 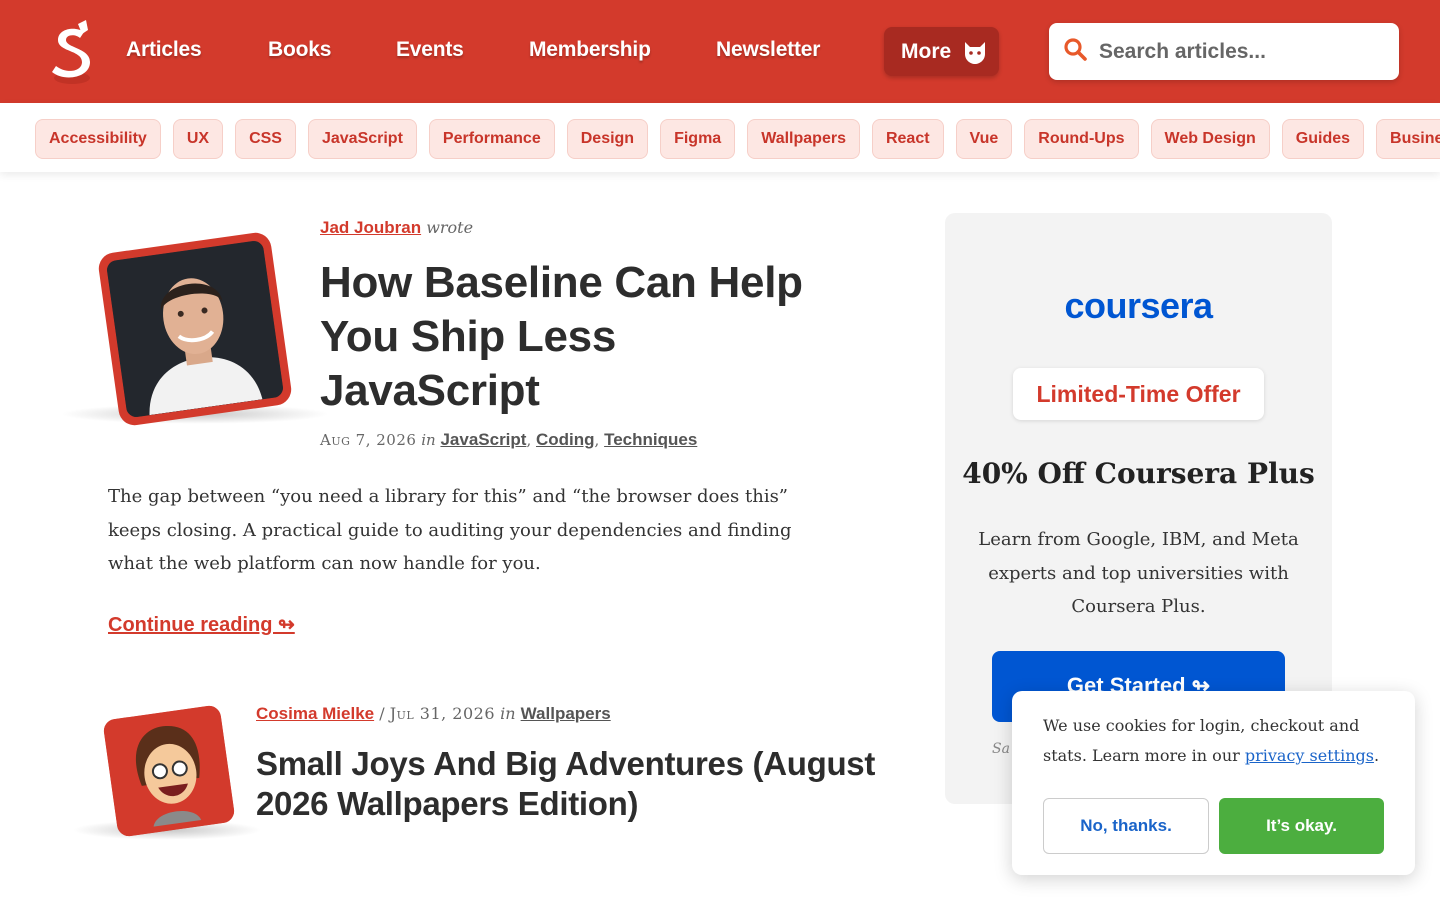 I want to click on offer-badge: Limited-Time Offer, so click(x=1138, y=394).